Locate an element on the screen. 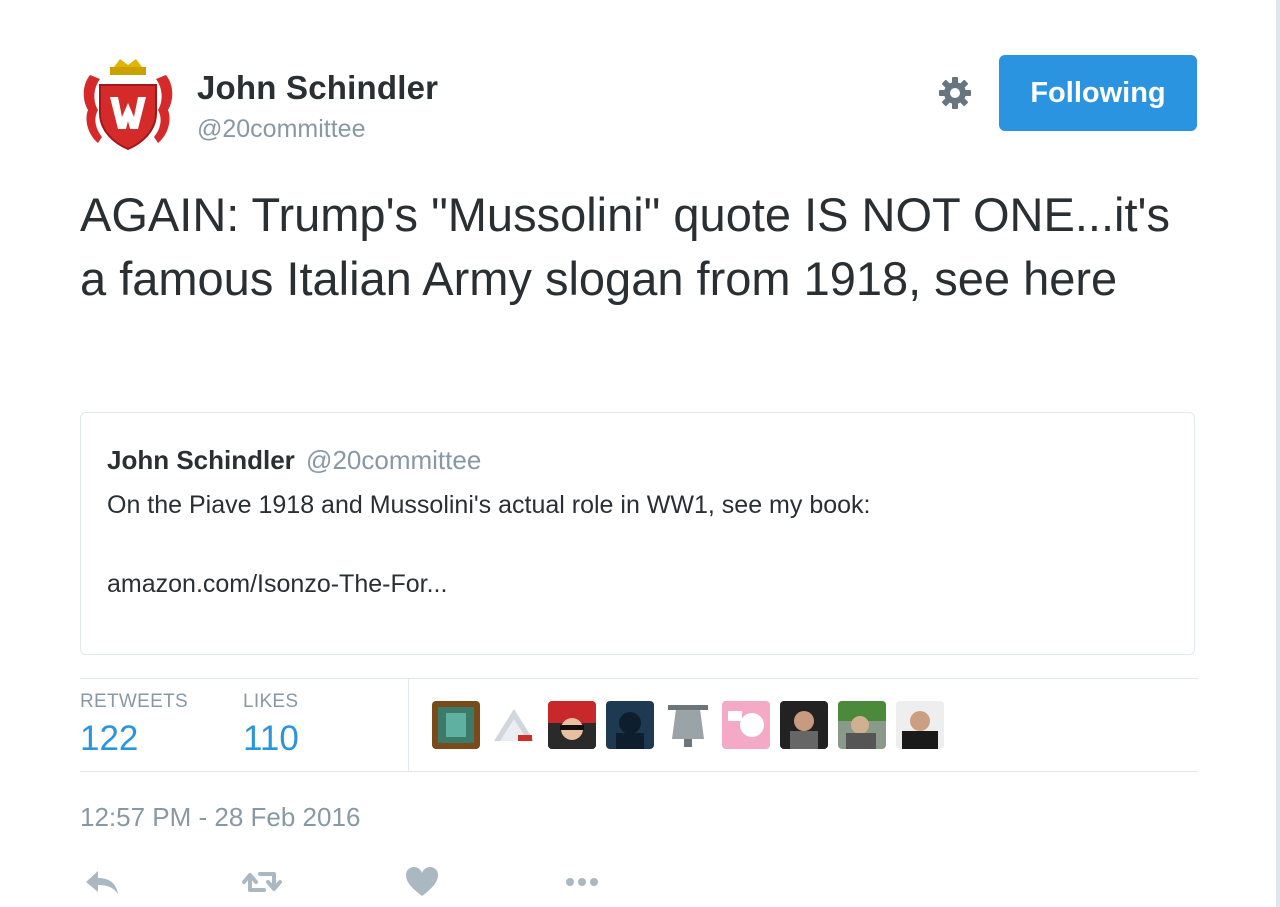 This screenshot has height=907, width=1280. author-name: John Schindler is located at coordinates (317, 88).